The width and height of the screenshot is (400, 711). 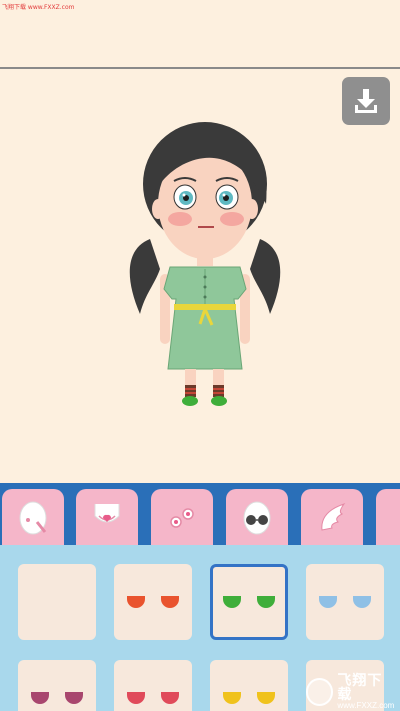 What do you see at coordinates (249, 685) in the screenshot?
I see `item-yellow-shoes` at bounding box center [249, 685].